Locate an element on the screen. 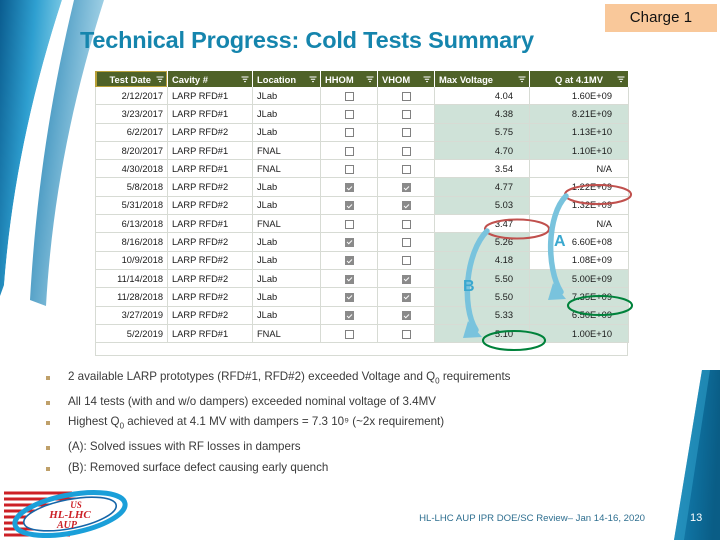 The width and height of the screenshot is (720, 545). cell-max-voltage: 3.54 is located at coordinates (482, 169).